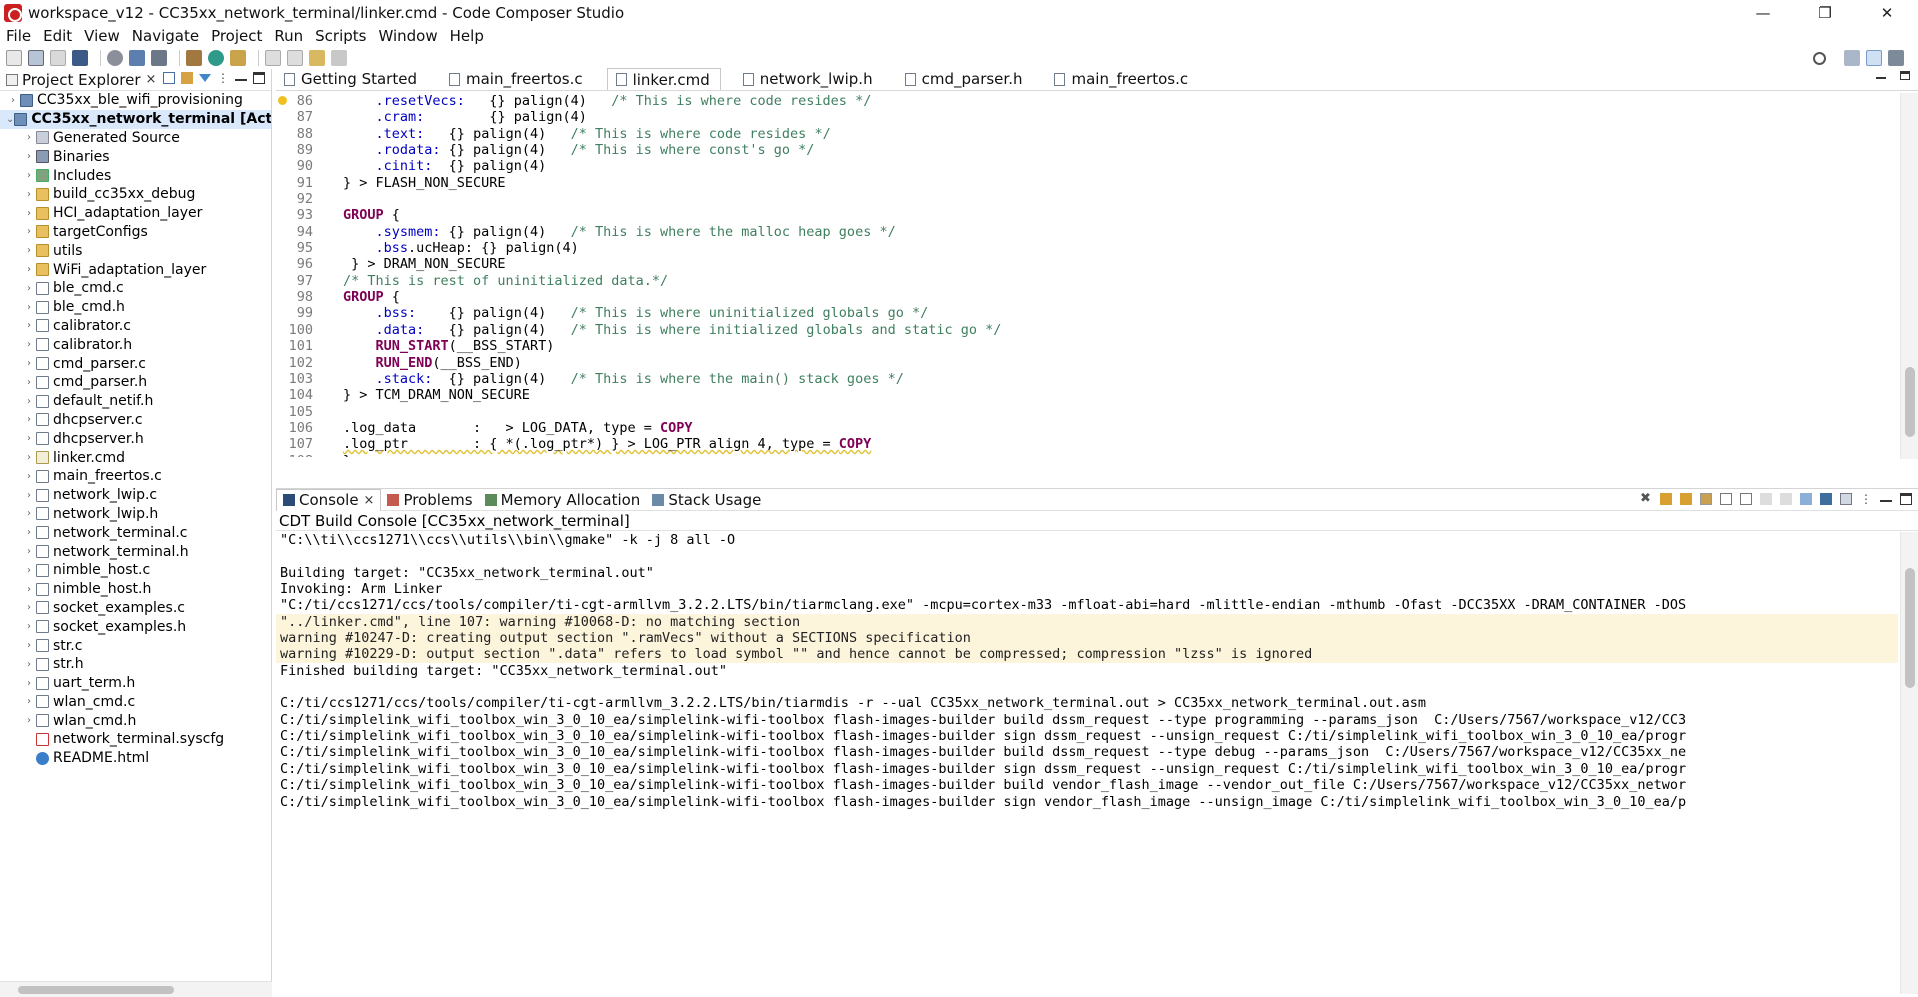  I want to click on tree-item: ⌄ CC35xx_network_terminal [Active - bu, so click(135, 119).